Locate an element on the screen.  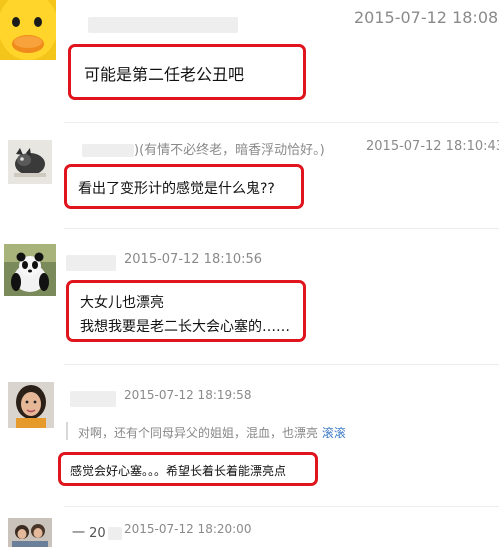
reply-mention-link: 滚滚 is located at coordinates (334, 433).